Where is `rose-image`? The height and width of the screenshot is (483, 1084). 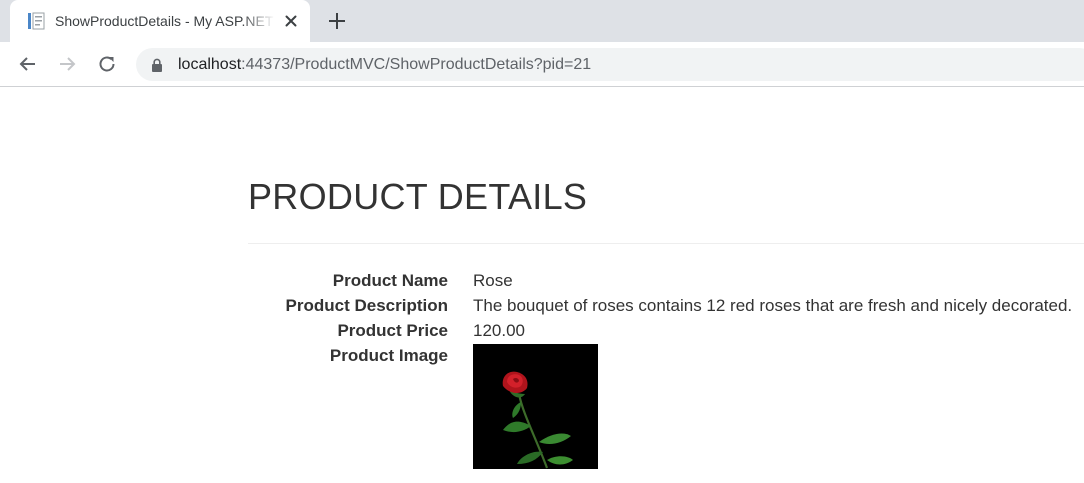 rose-image is located at coordinates (535, 406).